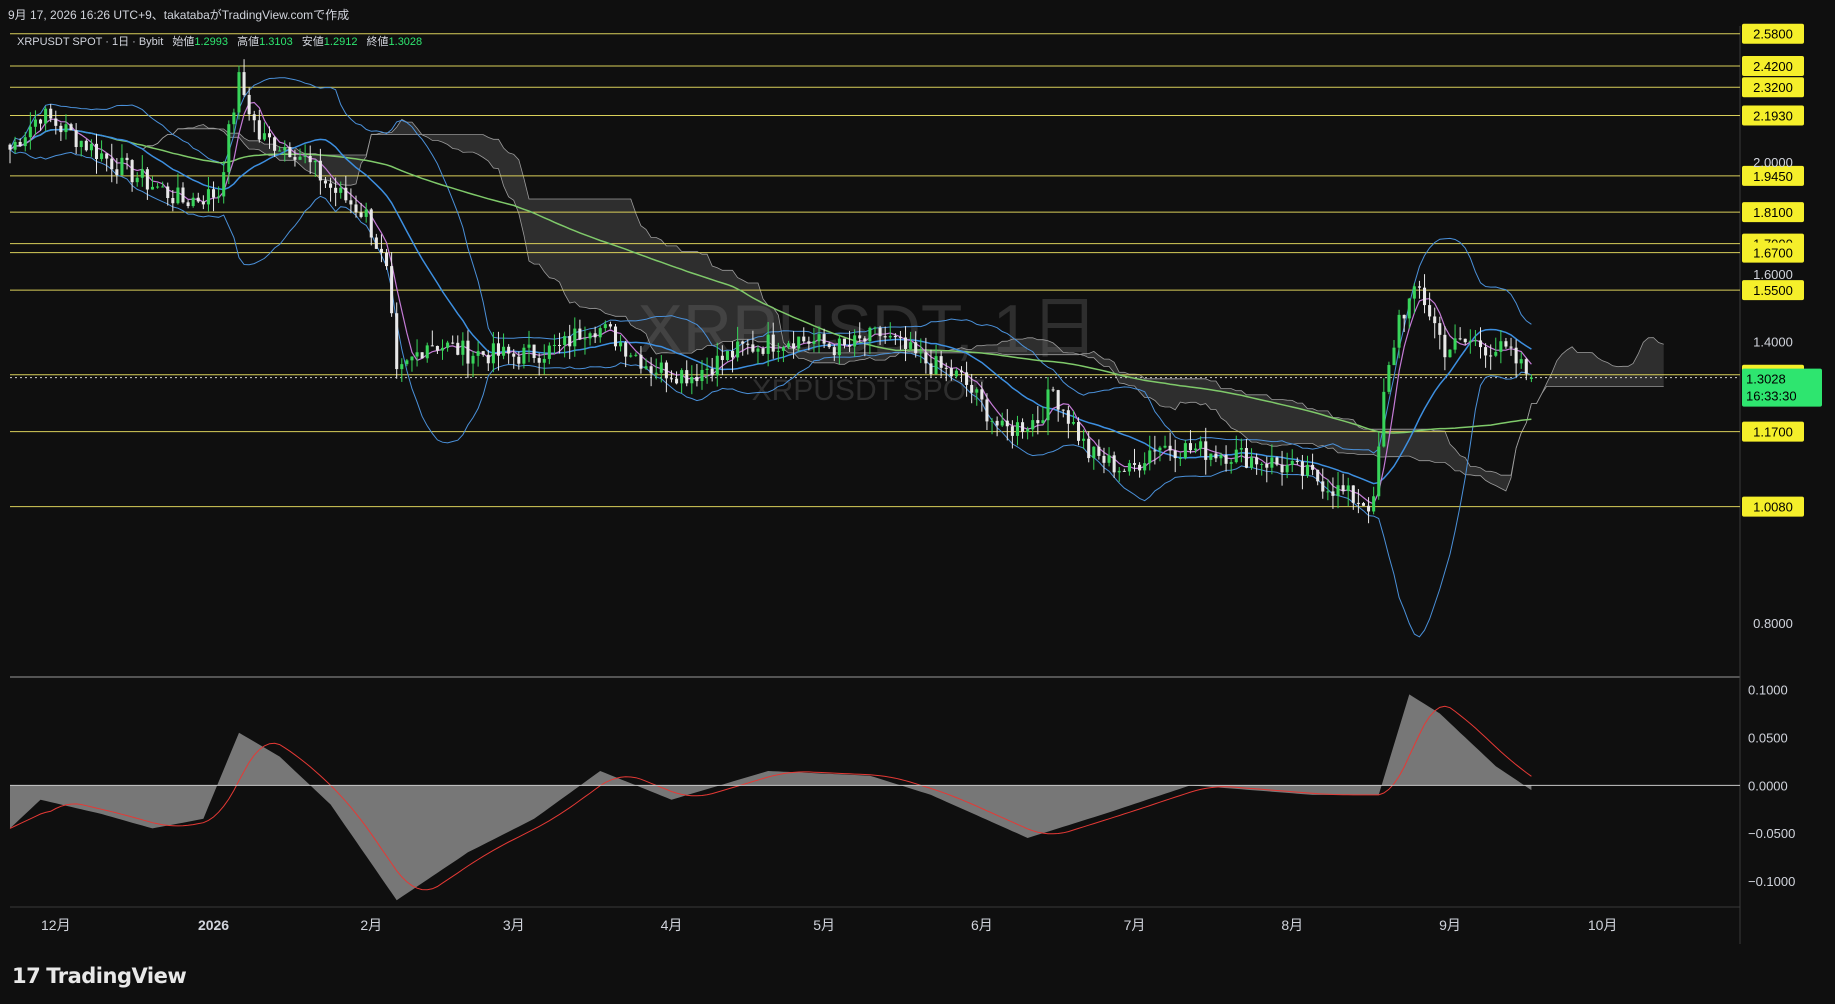 The height and width of the screenshot is (1004, 1835). Describe the element at coordinates (917, 978) in the screenshot. I see `footer: 17 TradingView` at that location.